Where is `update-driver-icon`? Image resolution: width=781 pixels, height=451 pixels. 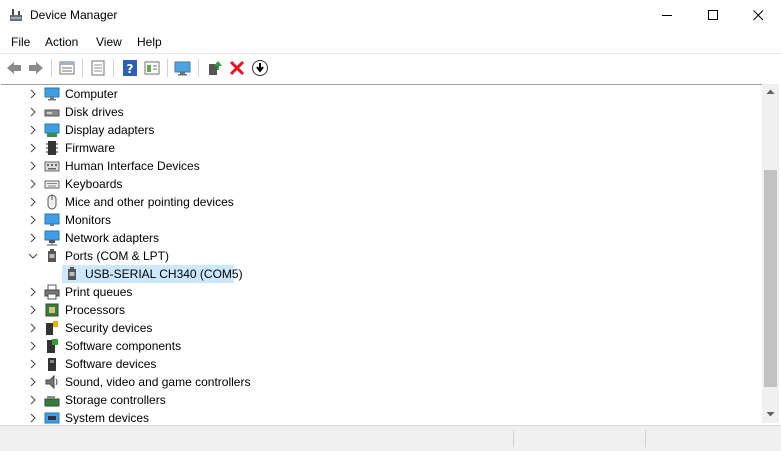
update-driver-icon is located at coordinates (215, 68).